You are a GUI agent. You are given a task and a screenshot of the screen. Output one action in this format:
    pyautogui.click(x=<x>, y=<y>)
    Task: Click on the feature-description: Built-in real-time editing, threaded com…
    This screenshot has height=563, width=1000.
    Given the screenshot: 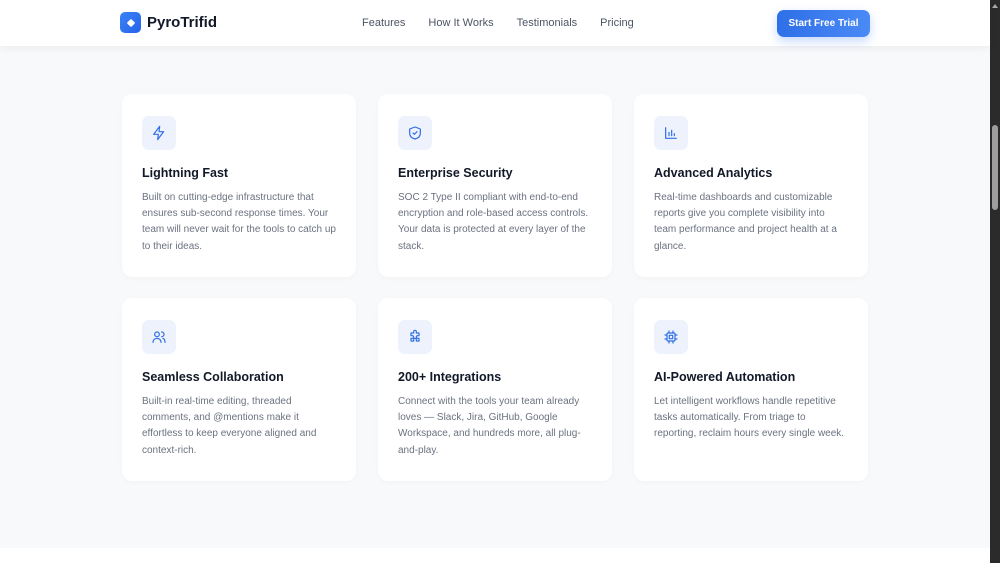 What is the action you would take?
    pyautogui.click(x=229, y=426)
    